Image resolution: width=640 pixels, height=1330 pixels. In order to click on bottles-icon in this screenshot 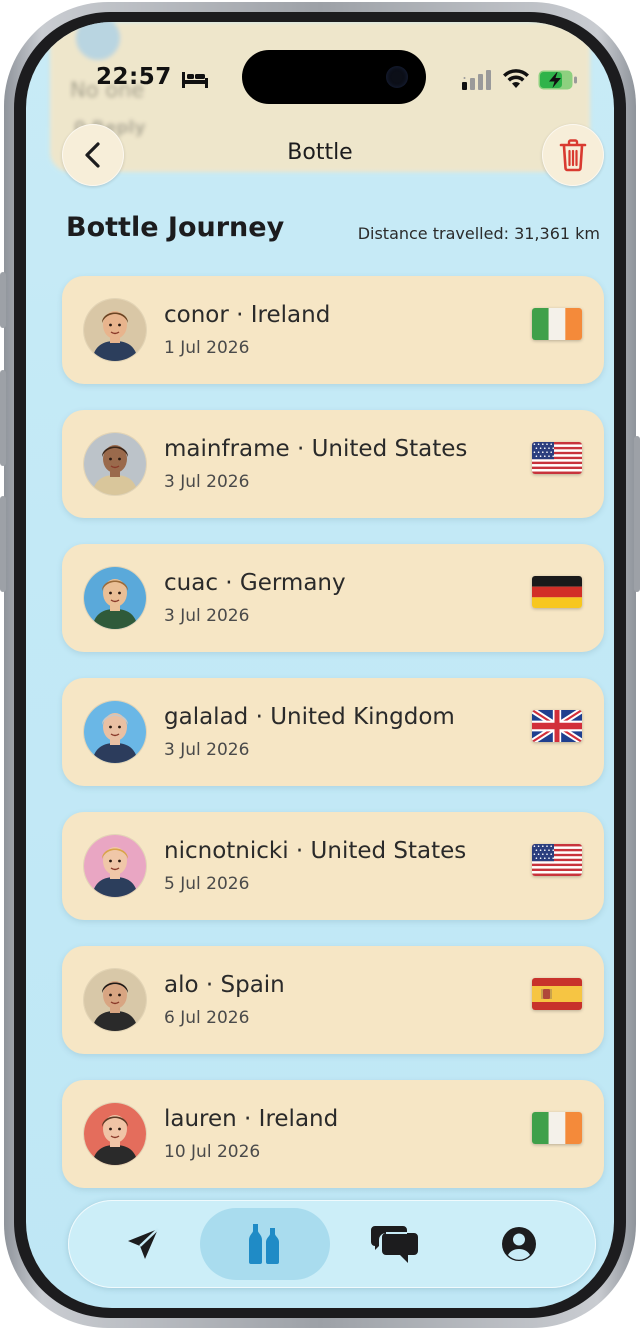, I will do `click(264, 1244)`.